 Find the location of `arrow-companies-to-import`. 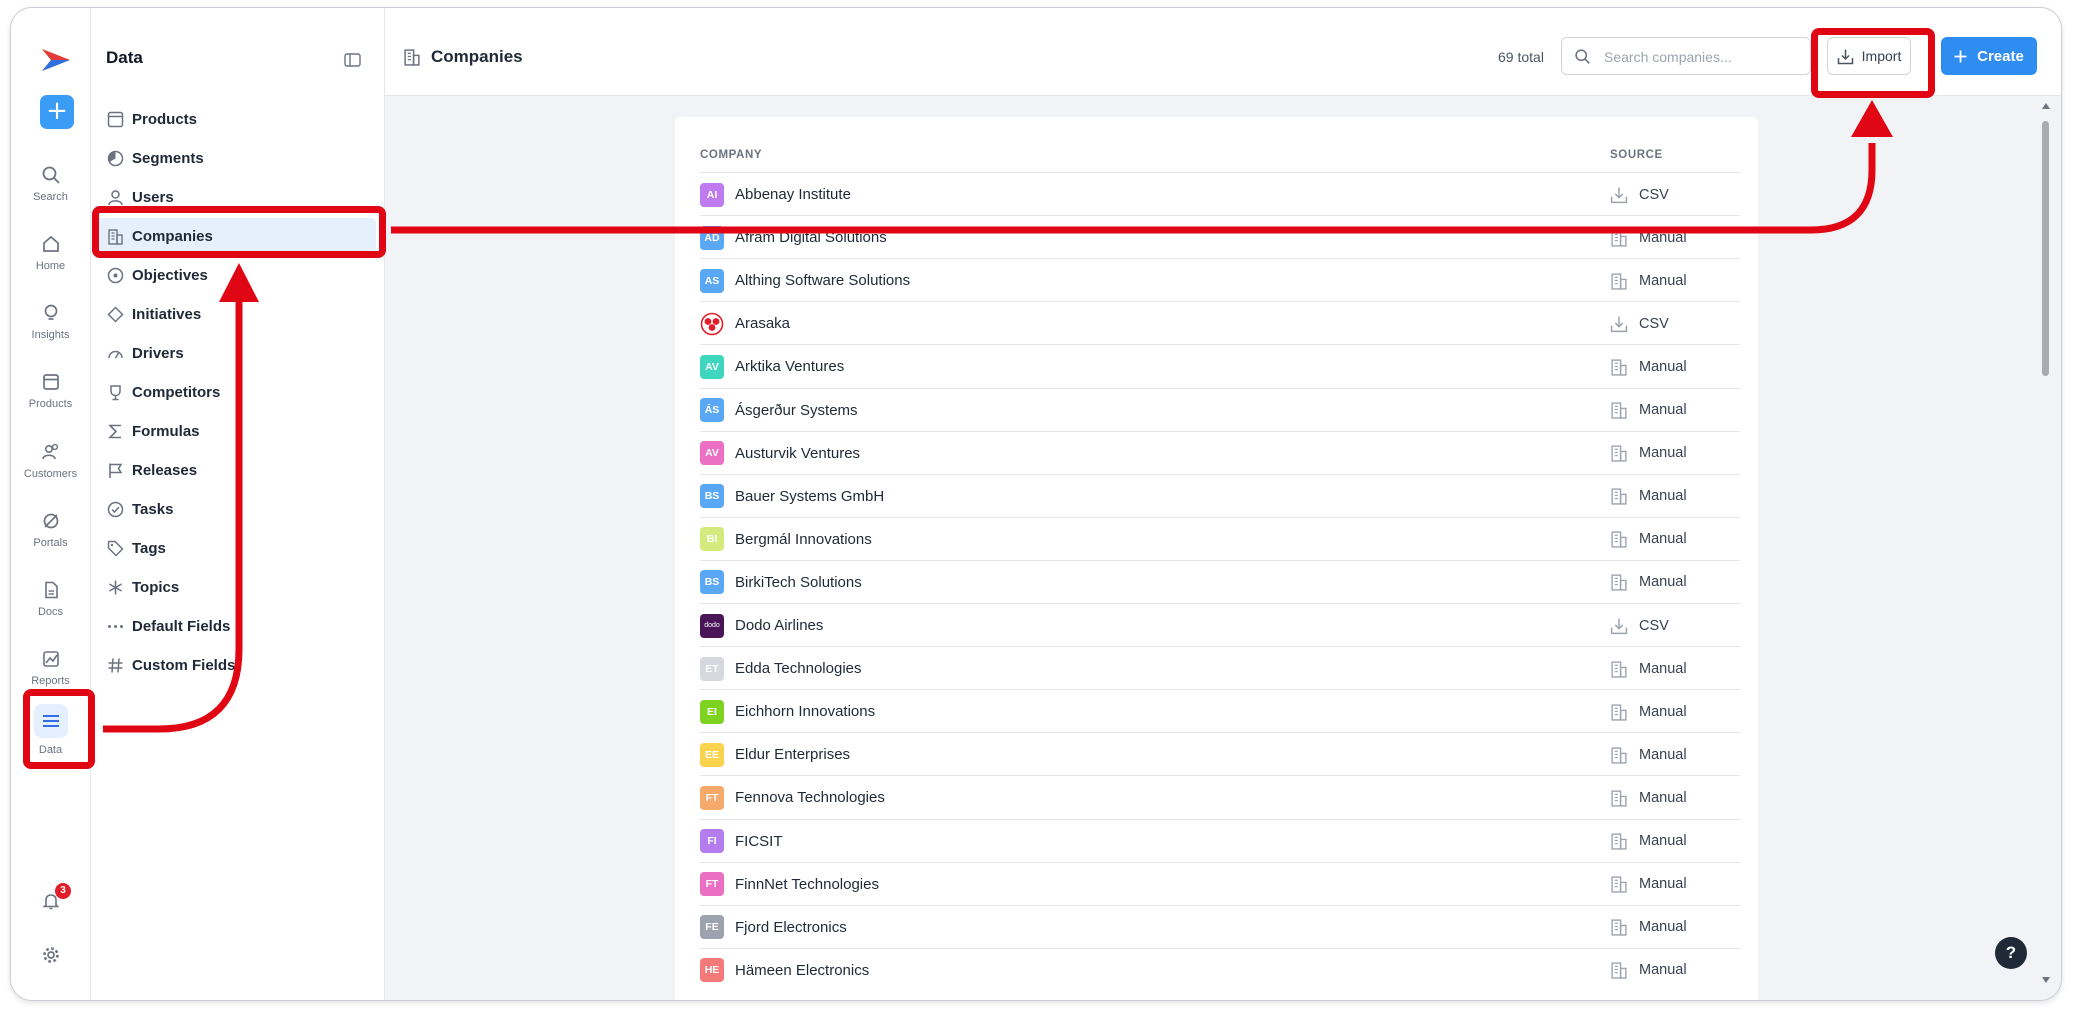

arrow-companies-to-import is located at coordinates (1133, 188).